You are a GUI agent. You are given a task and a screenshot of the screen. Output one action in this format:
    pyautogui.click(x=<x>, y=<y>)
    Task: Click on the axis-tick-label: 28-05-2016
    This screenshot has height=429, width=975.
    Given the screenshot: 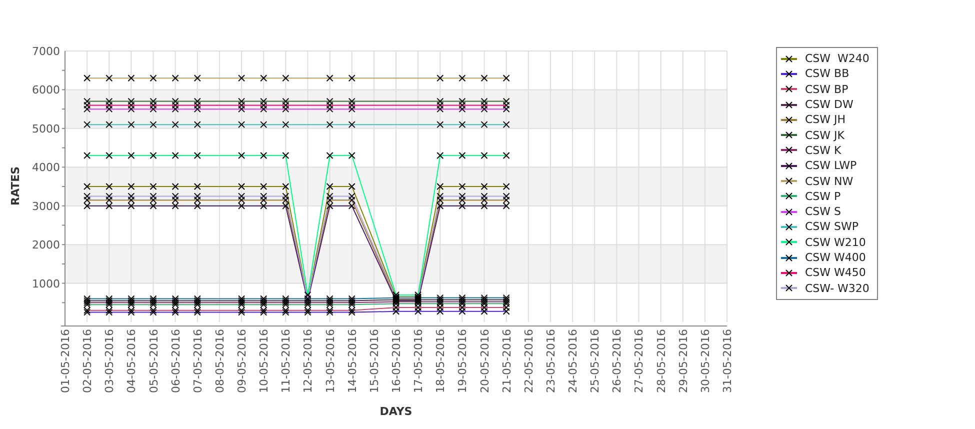 What is the action you would take?
    pyautogui.click(x=661, y=361)
    